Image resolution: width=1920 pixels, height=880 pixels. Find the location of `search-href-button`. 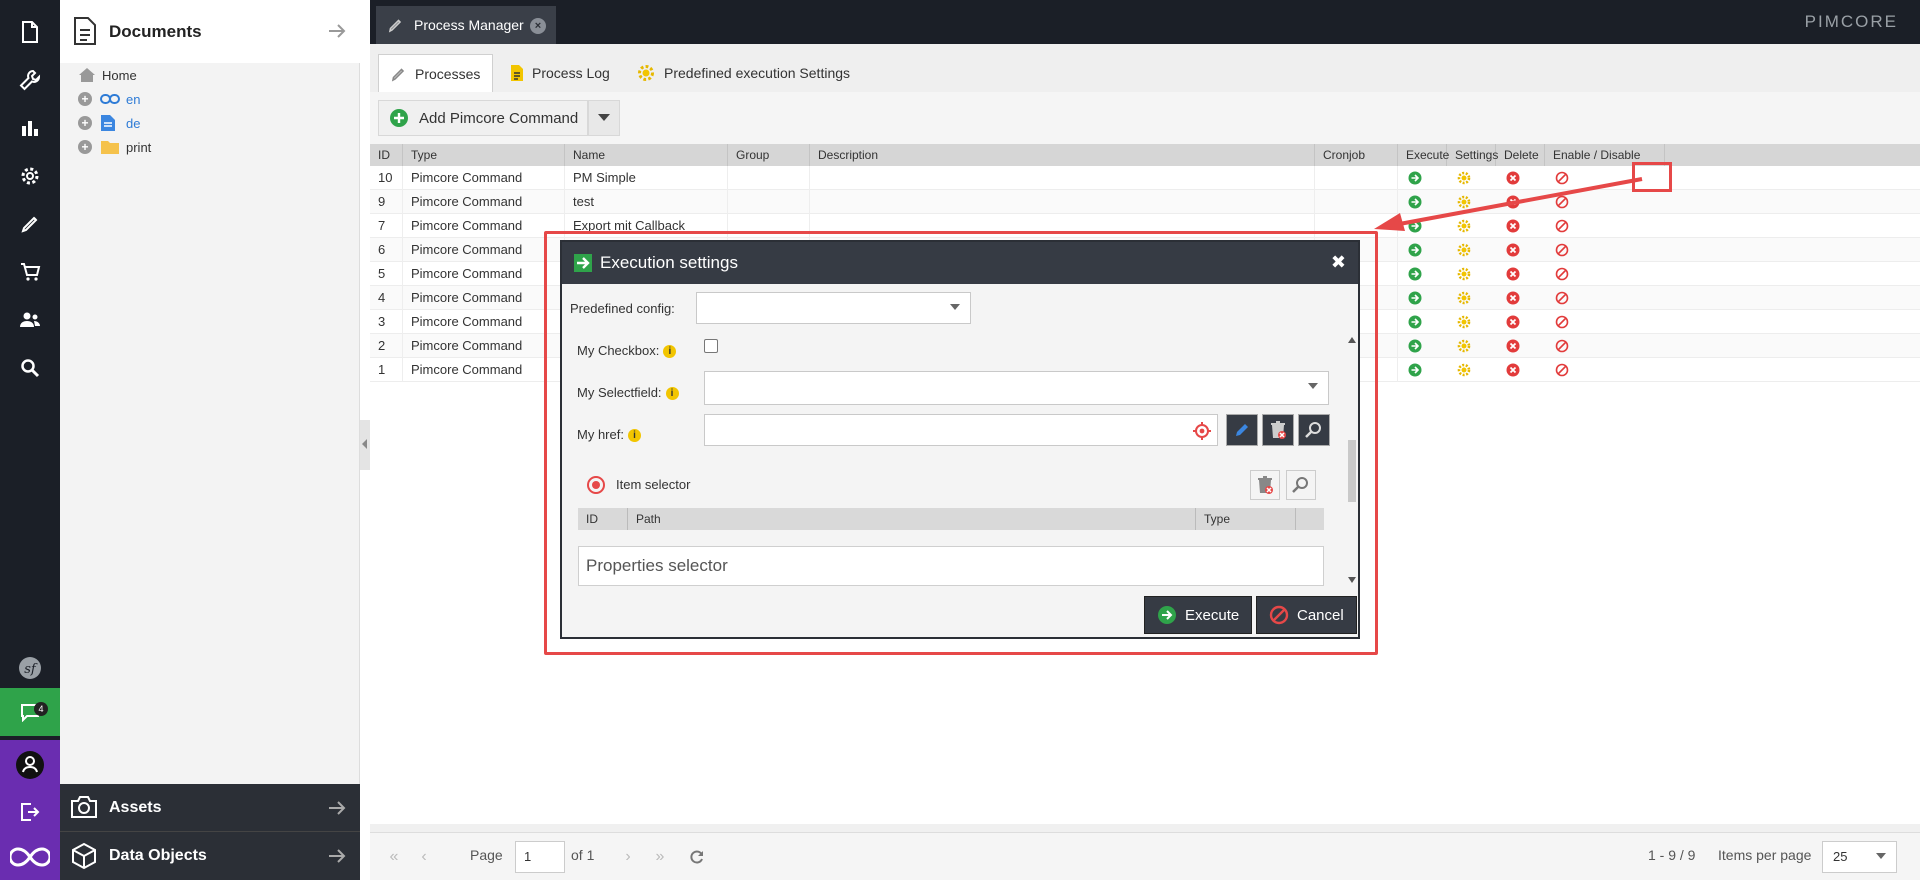

search-href-button is located at coordinates (1314, 430).